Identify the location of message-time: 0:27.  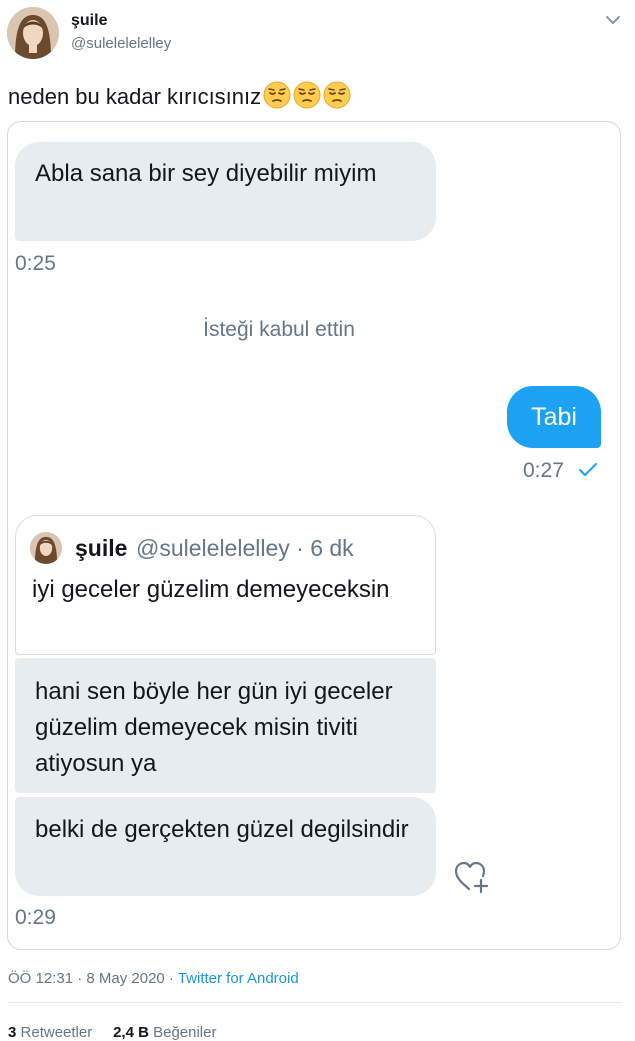
(543, 470).